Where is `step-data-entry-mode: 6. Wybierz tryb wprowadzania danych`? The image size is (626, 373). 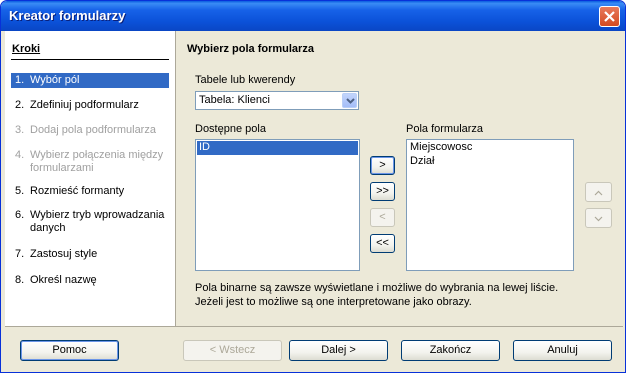
step-data-entry-mode: 6. Wybierz tryb wprowadzania danych is located at coordinates (90, 222).